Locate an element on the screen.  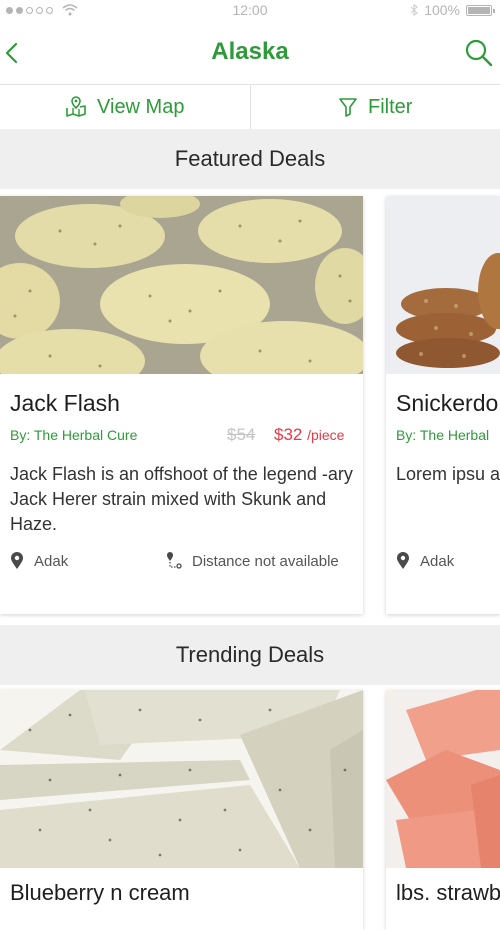
deal-price-value: $32 is located at coordinates (288, 434).